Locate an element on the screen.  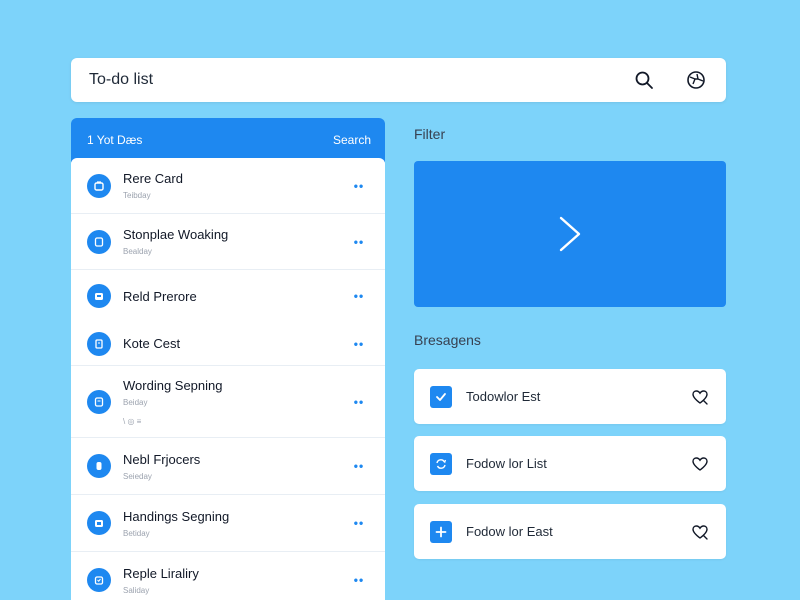
list-item: Nebl Frjocers Seieday •• is located at coordinates (228, 466).